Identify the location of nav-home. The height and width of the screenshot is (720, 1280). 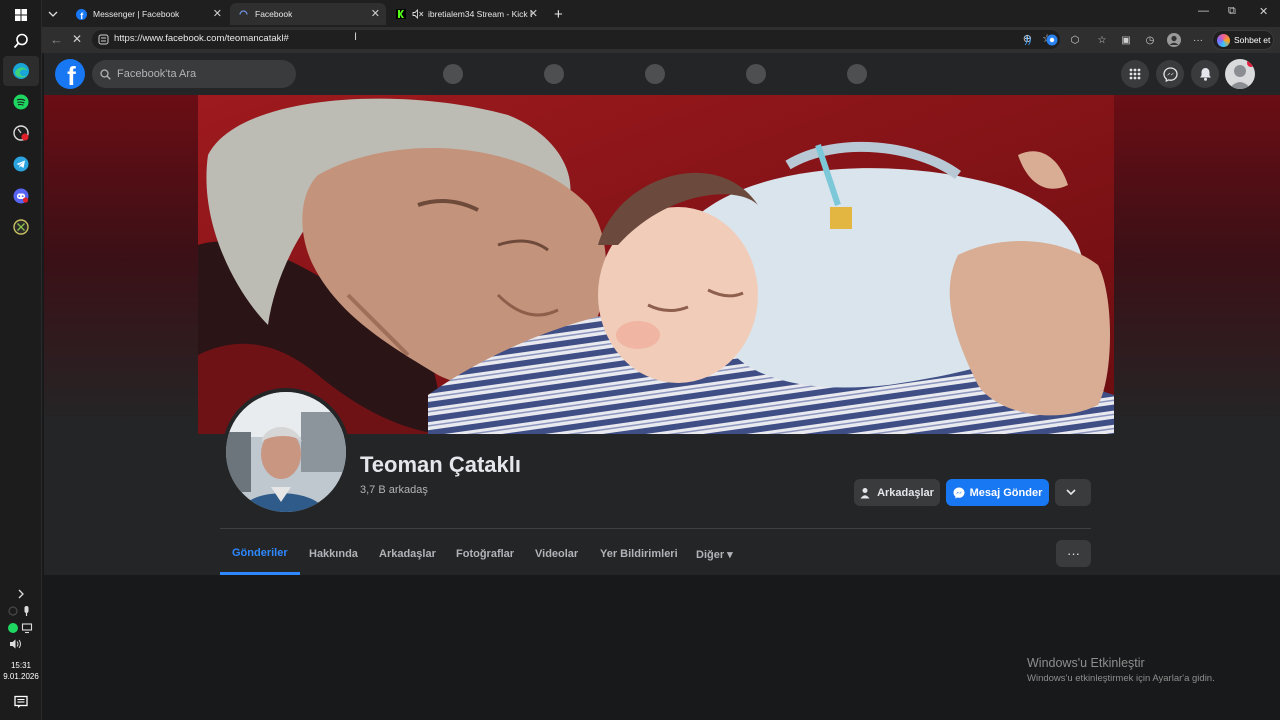
(453, 74).